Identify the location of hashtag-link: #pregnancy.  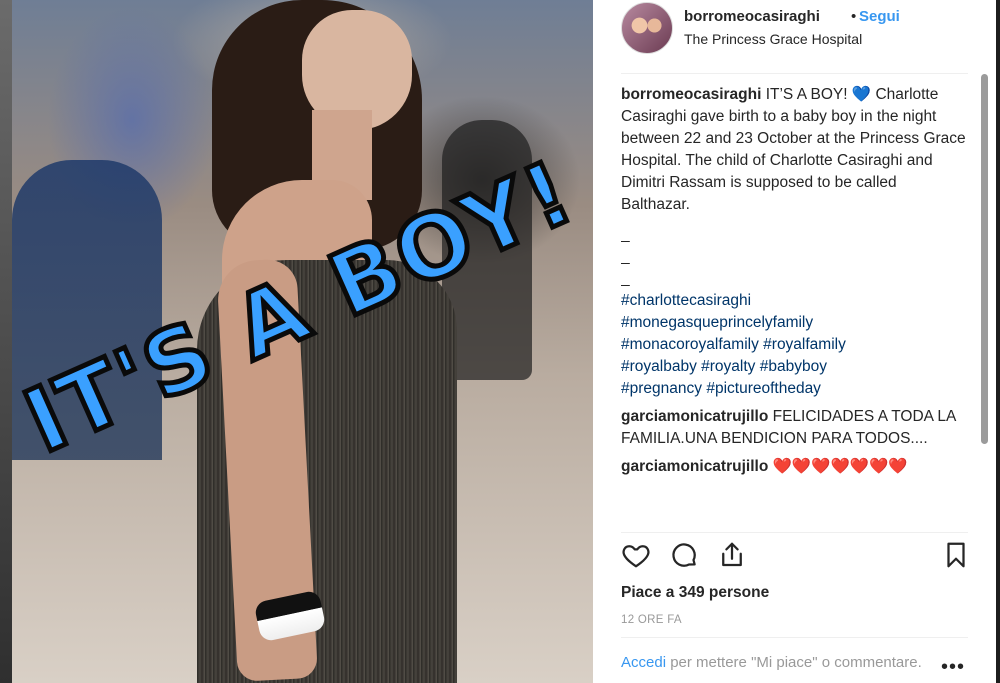
(661, 388).